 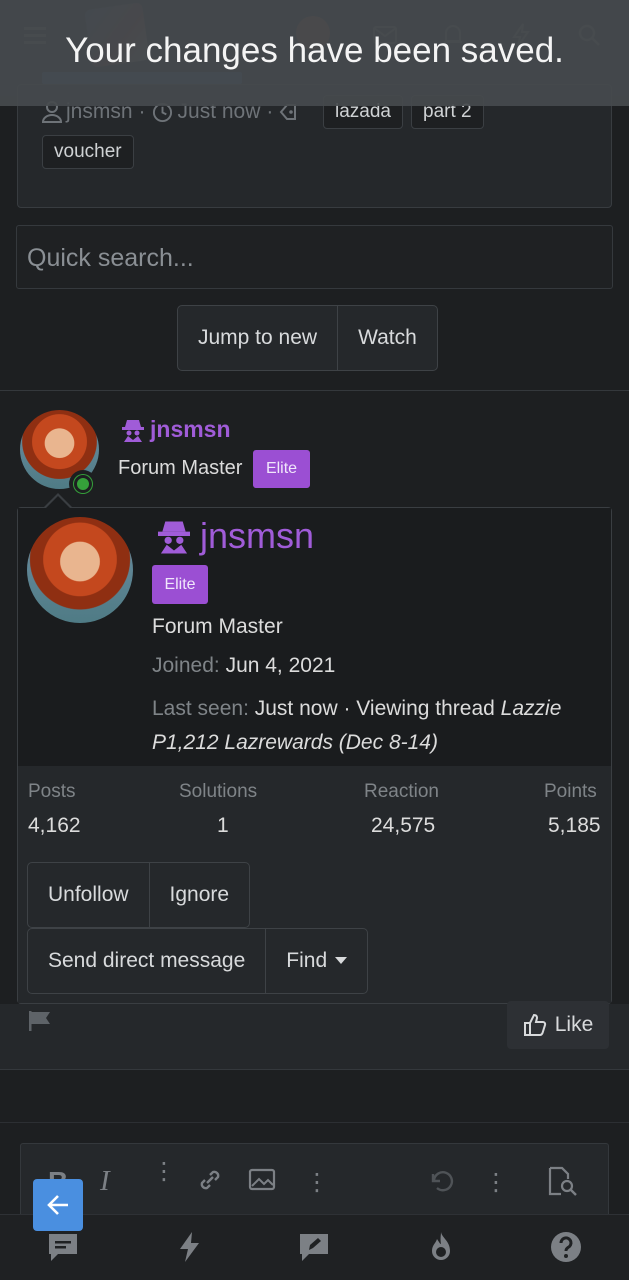 I want to click on member-card-joined: Joined: Jun 4, 2021, so click(x=243, y=666).